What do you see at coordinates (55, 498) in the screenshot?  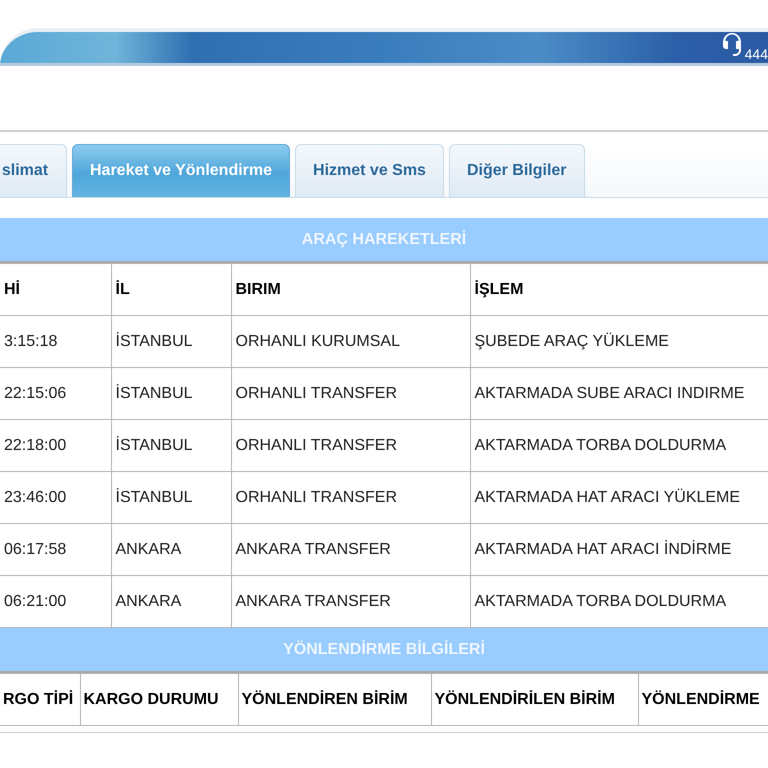 I see `table-cell: 23:46:00` at bounding box center [55, 498].